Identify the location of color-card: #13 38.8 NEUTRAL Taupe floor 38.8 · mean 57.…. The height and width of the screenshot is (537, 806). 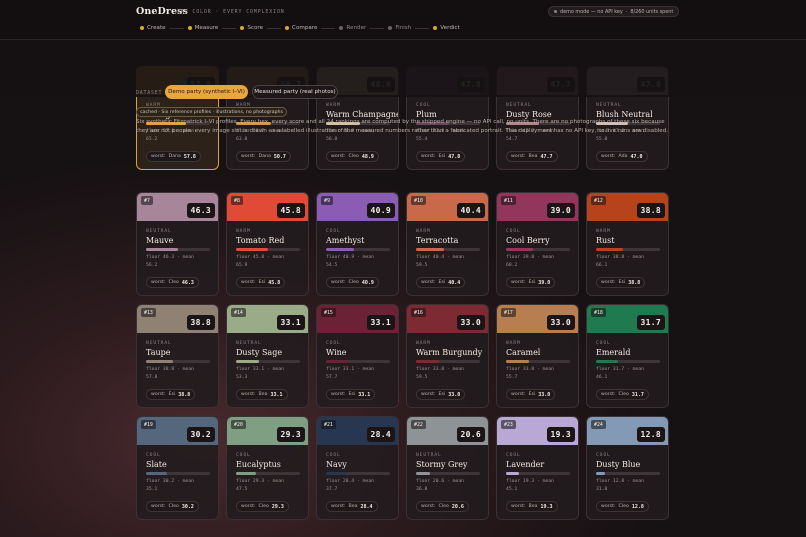
(177, 356).